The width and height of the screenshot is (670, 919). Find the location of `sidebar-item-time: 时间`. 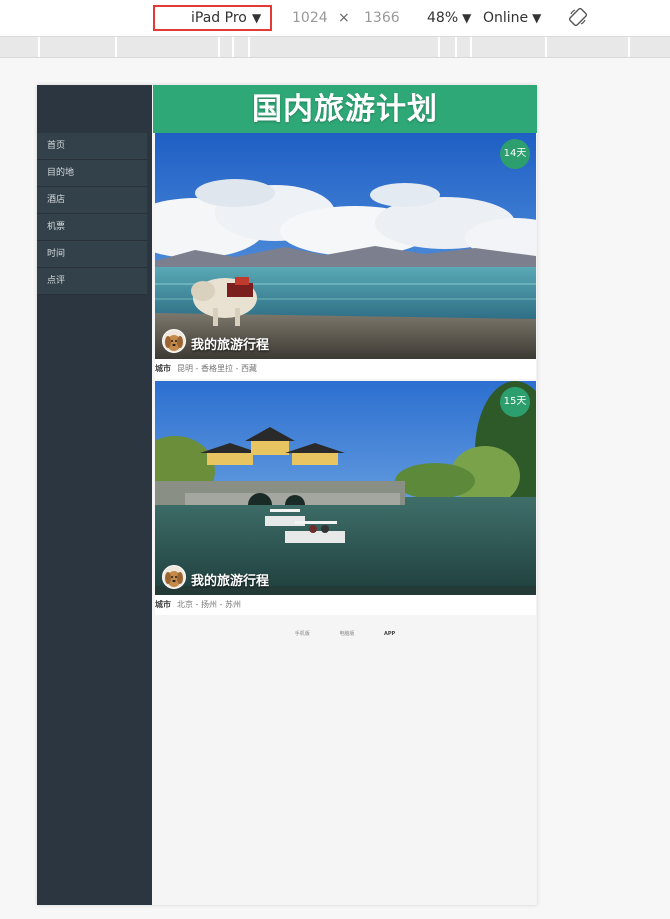

sidebar-item-time: 时间 is located at coordinates (92, 254).